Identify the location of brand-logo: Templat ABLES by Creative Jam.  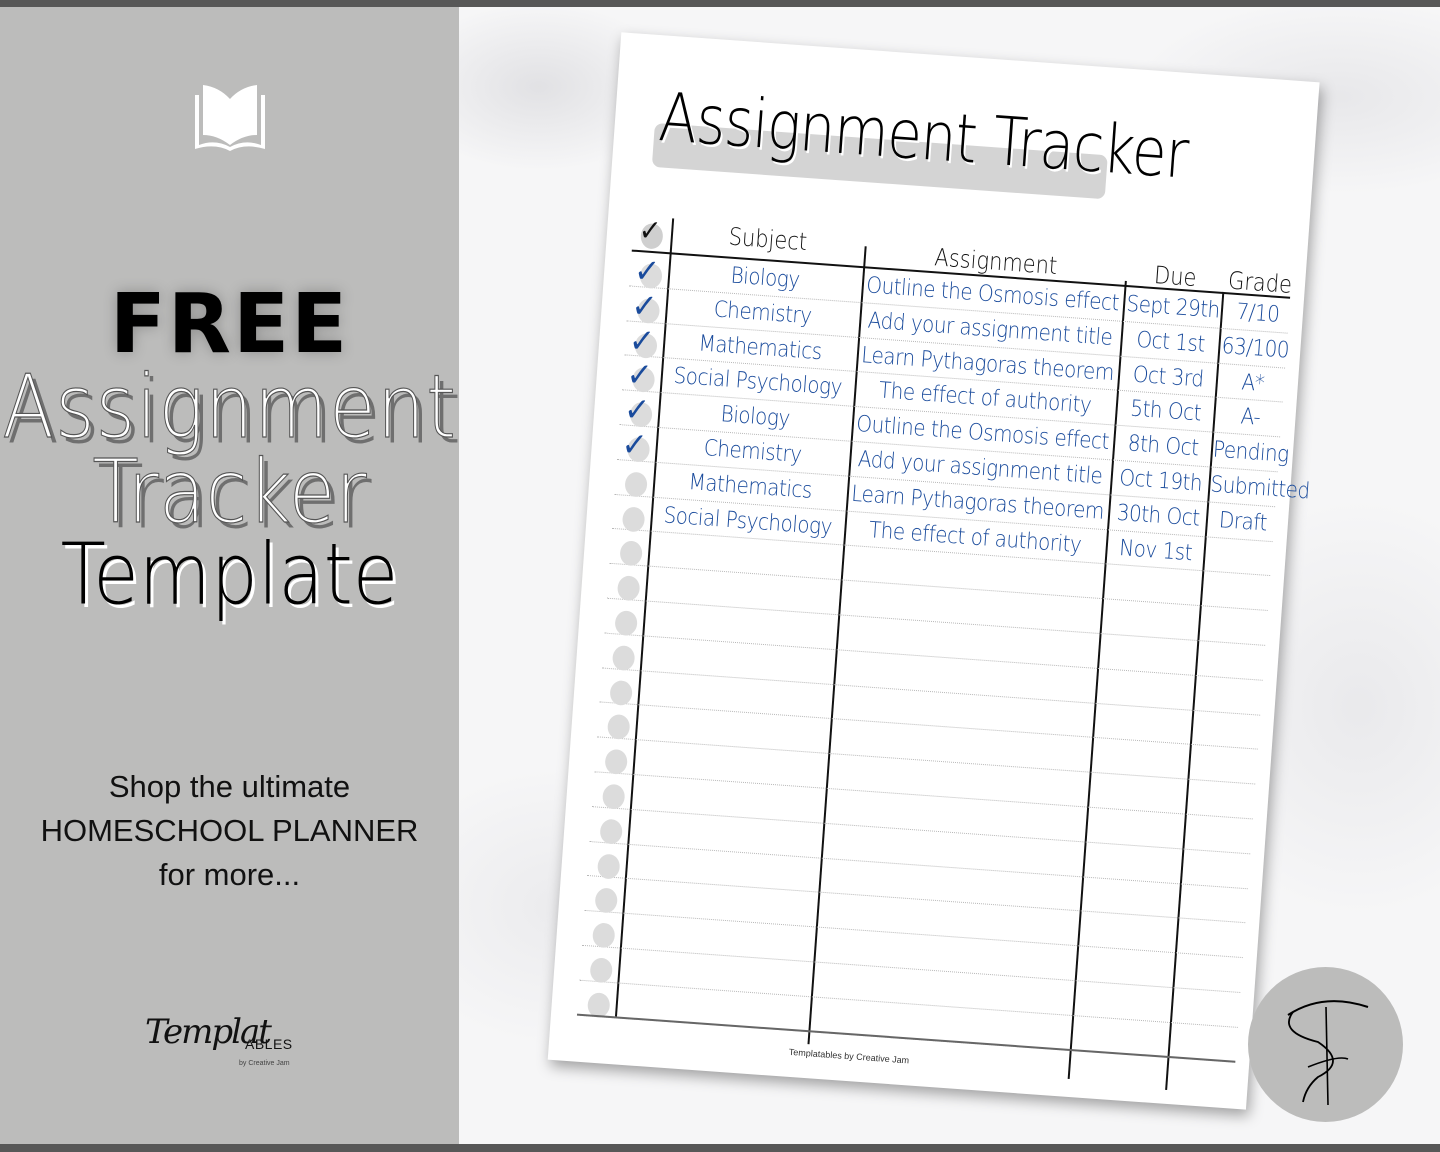
(230, 1047).